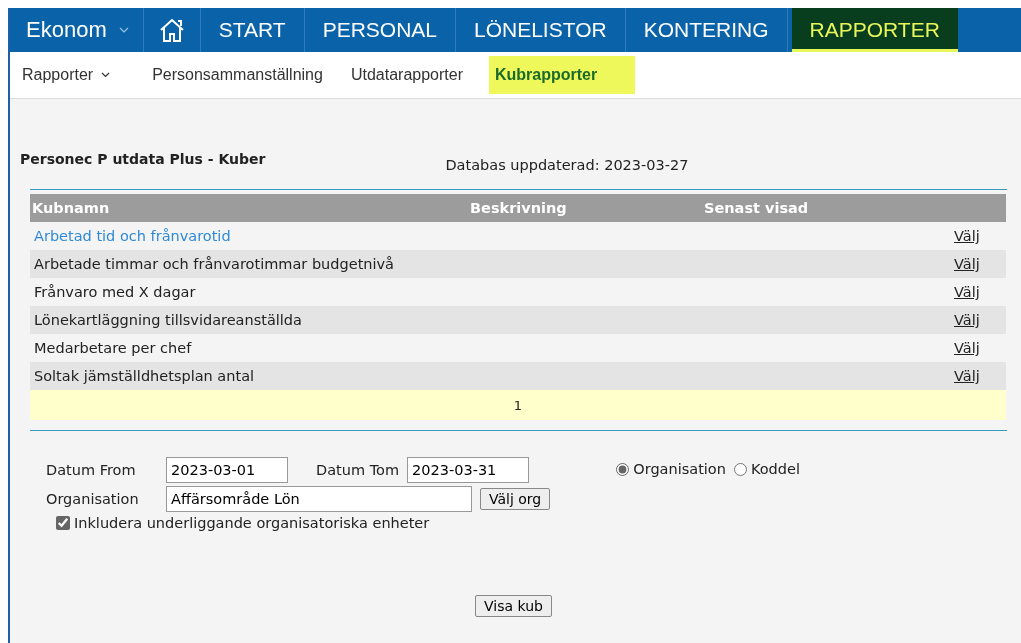 The height and width of the screenshot is (643, 1021). I want to click on sub-tab: Kubrapporter, so click(562, 75).